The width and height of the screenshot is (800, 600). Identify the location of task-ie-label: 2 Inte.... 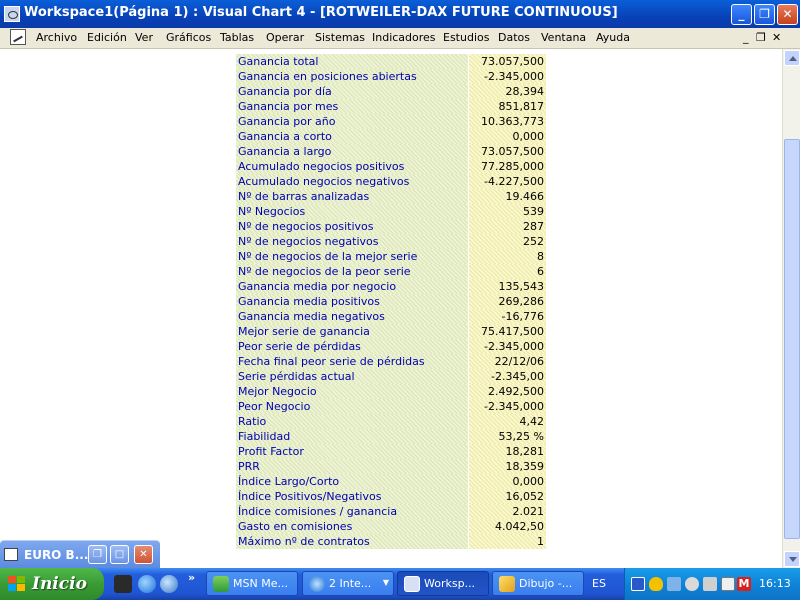
(350, 583).